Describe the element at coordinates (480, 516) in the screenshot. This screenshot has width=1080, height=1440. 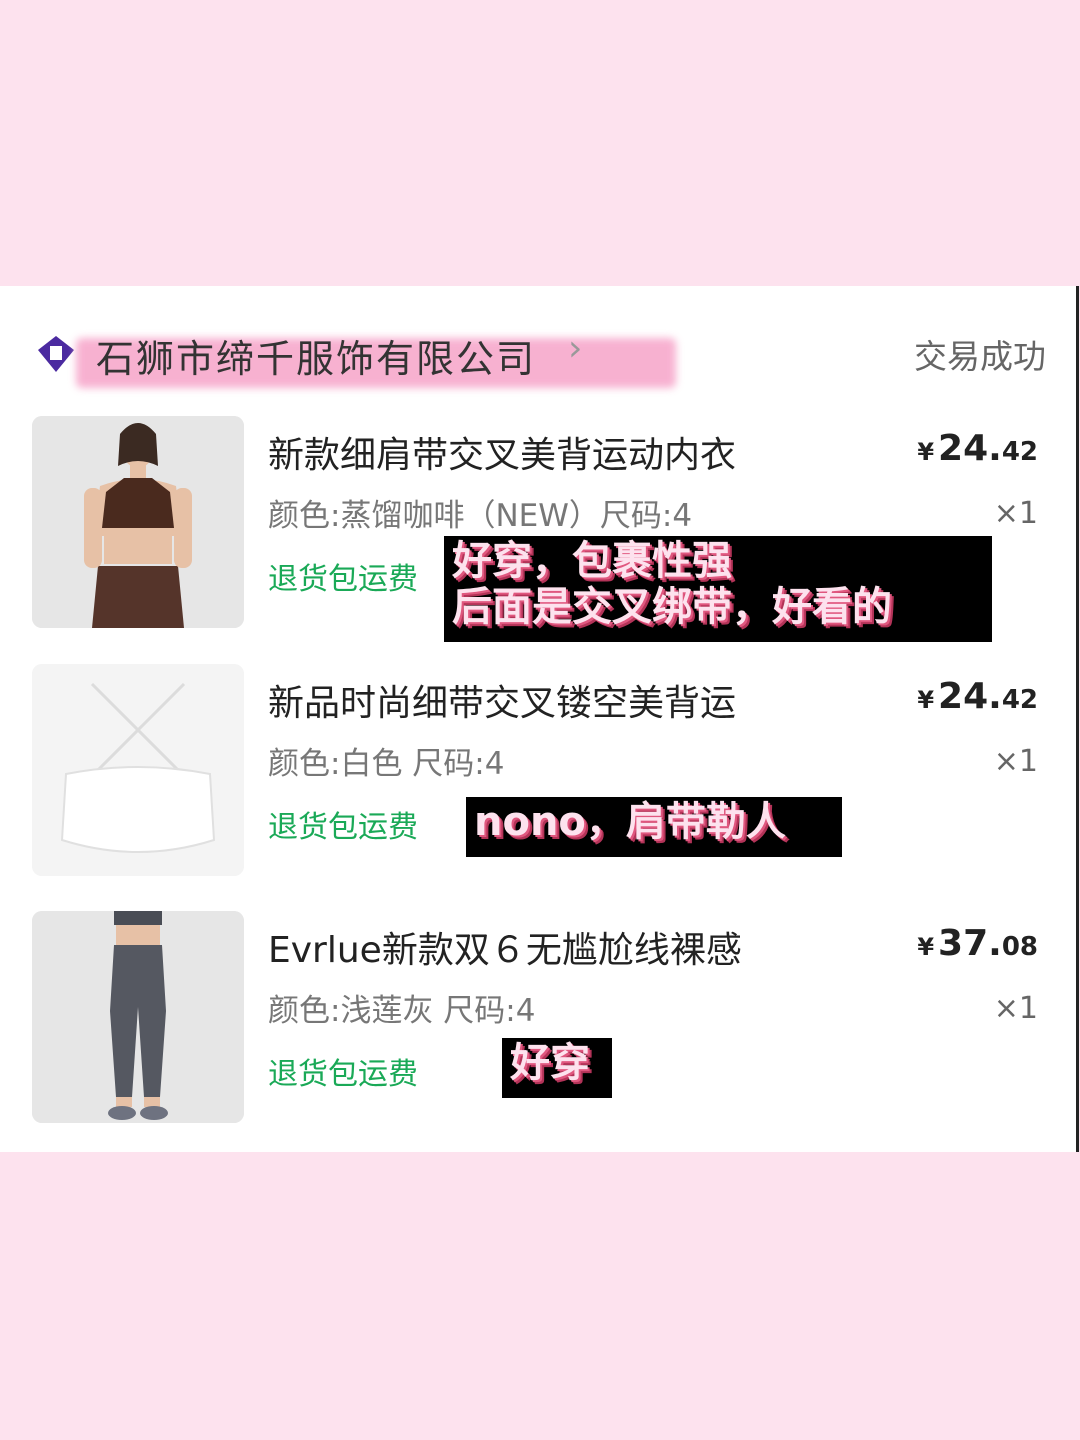
I see `product-spec: 颜色:蒸馏咖啡（NEW）尺码:4` at that location.